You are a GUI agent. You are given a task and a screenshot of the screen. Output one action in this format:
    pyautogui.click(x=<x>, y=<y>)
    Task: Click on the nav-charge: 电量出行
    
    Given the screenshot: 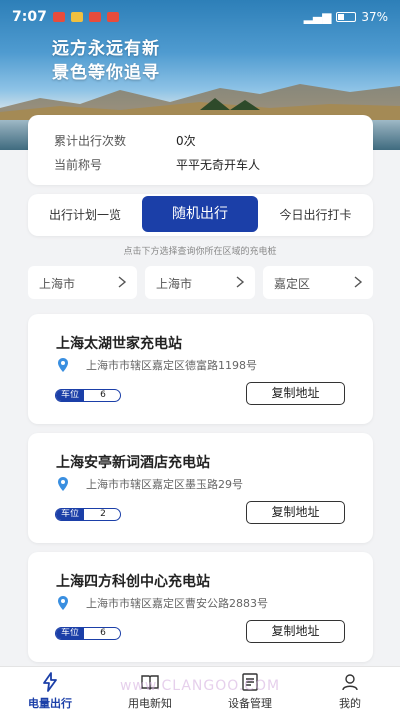 What is the action you would take?
    pyautogui.click(x=50, y=689)
    